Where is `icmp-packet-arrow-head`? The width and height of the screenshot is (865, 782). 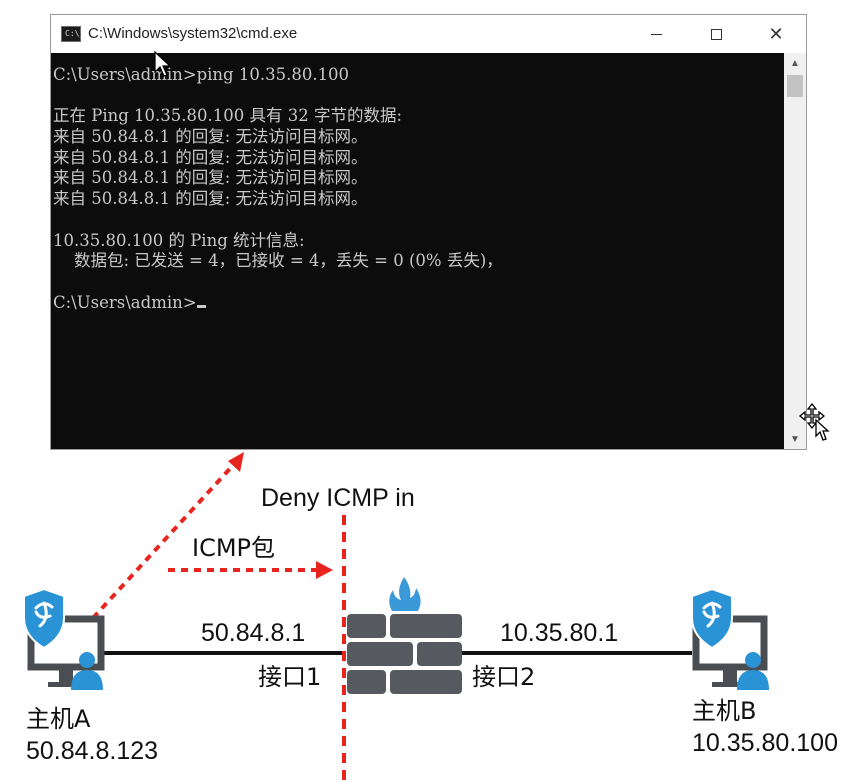
icmp-packet-arrow-head is located at coordinates (324, 570).